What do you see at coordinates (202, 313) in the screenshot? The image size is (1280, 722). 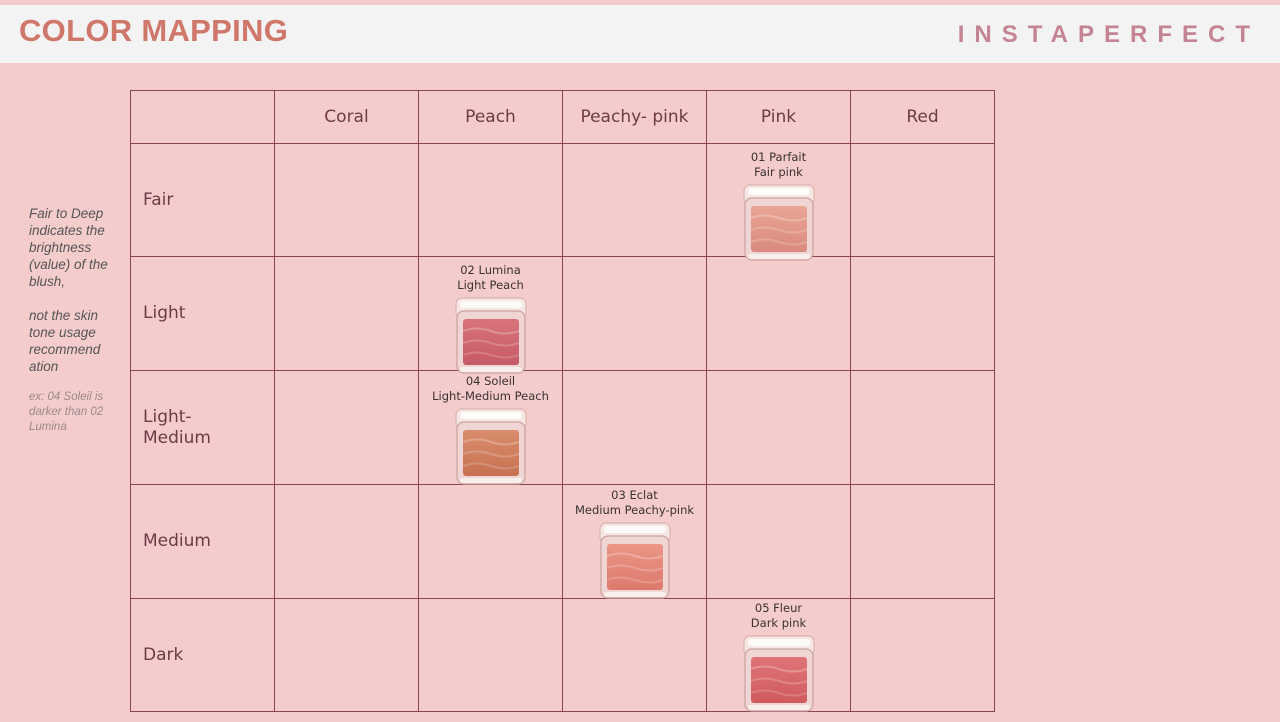 I see `row-header-light: Light` at bounding box center [202, 313].